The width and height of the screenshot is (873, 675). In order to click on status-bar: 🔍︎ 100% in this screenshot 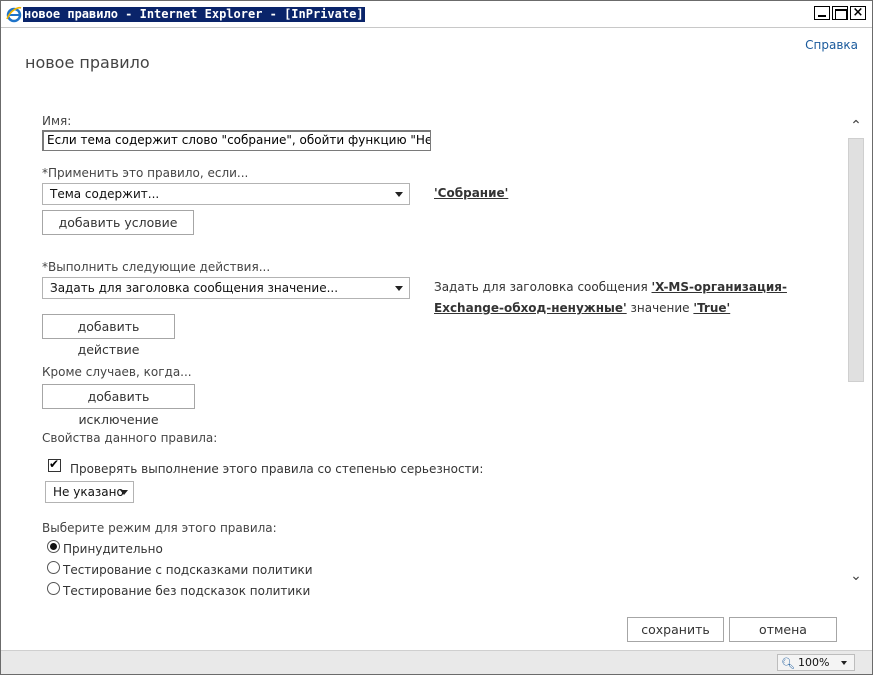, I will do `click(436, 662)`.